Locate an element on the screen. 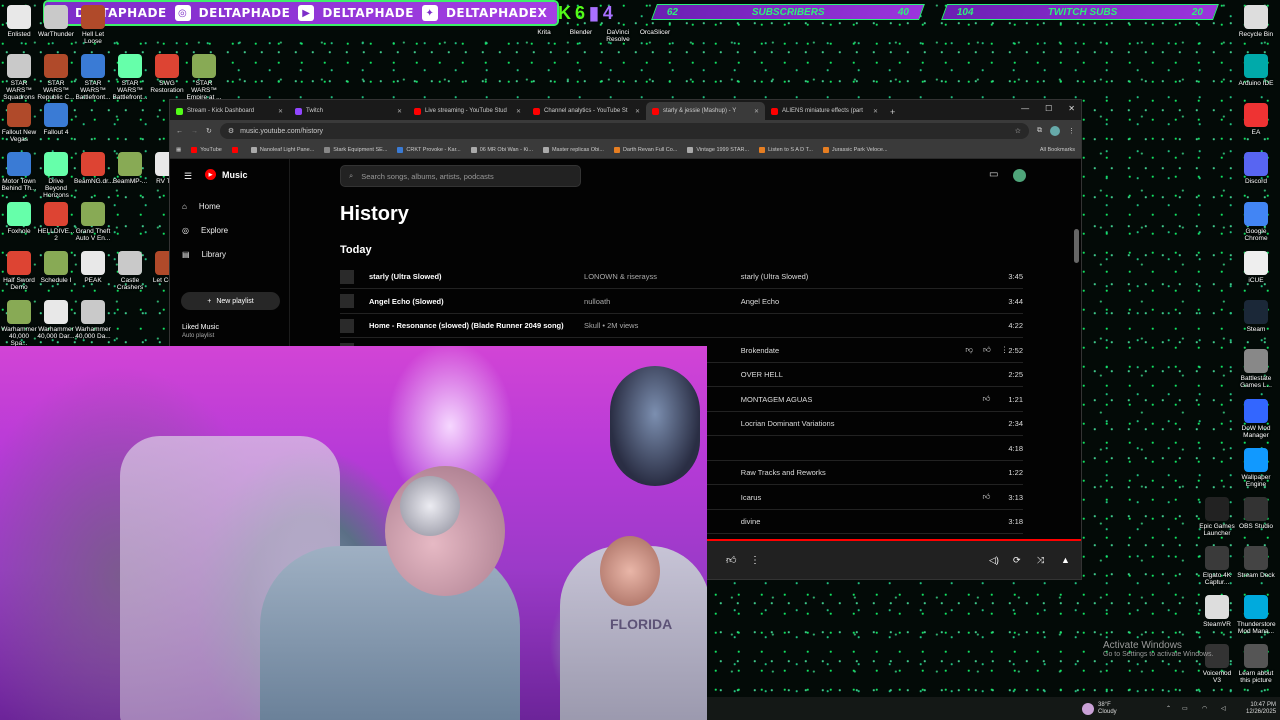 Image resolution: width=1280 pixels, height=720 pixels. scrollbar is located at coordinates (1076, 246).